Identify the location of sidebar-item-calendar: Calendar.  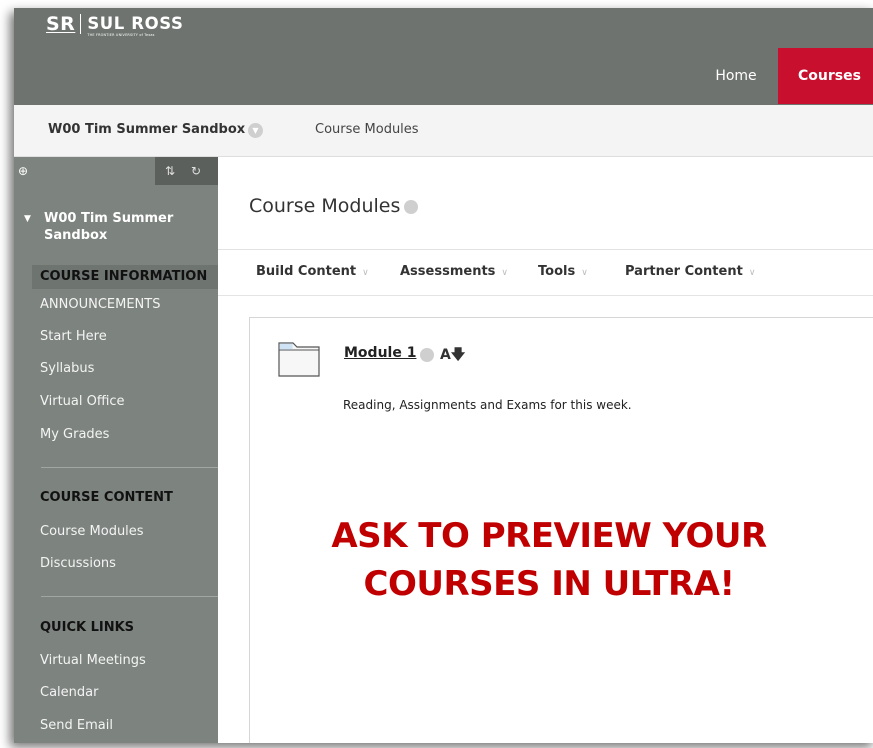
(69, 692).